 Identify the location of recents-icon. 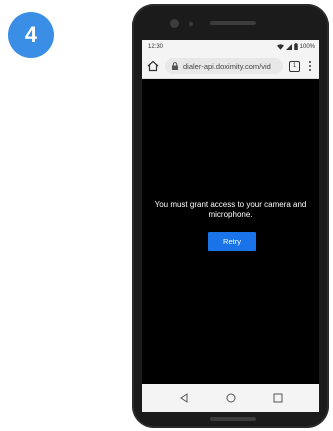
(278, 398).